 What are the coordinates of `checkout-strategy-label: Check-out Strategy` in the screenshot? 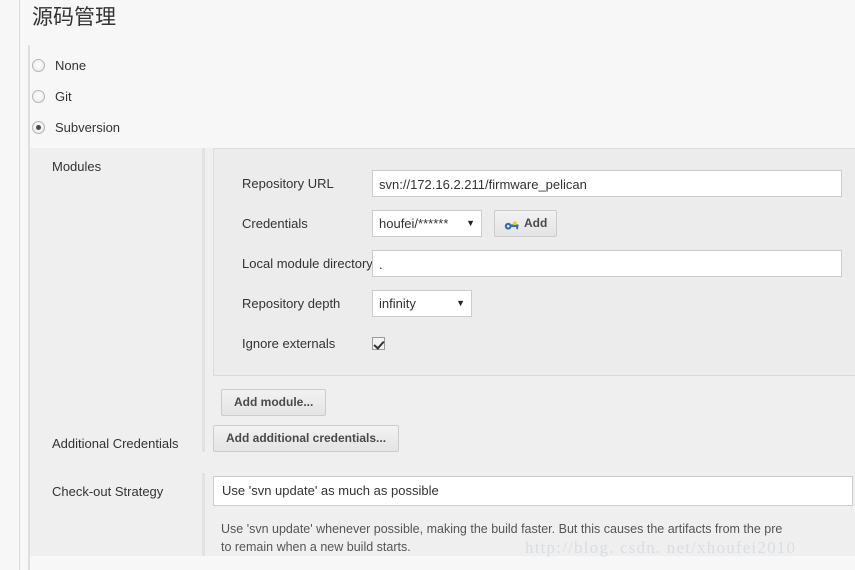 It's located at (108, 491).